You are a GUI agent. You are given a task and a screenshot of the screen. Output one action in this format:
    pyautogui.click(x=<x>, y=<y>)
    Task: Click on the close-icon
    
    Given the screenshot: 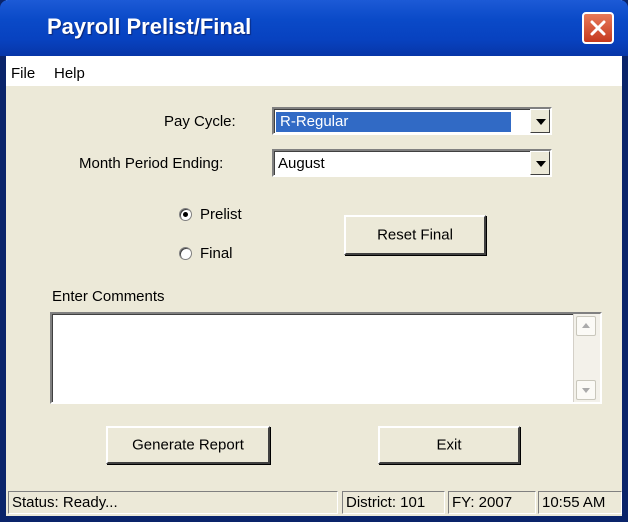 What is the action you would take?
    pyautogui.click(x=598, y=28)
    